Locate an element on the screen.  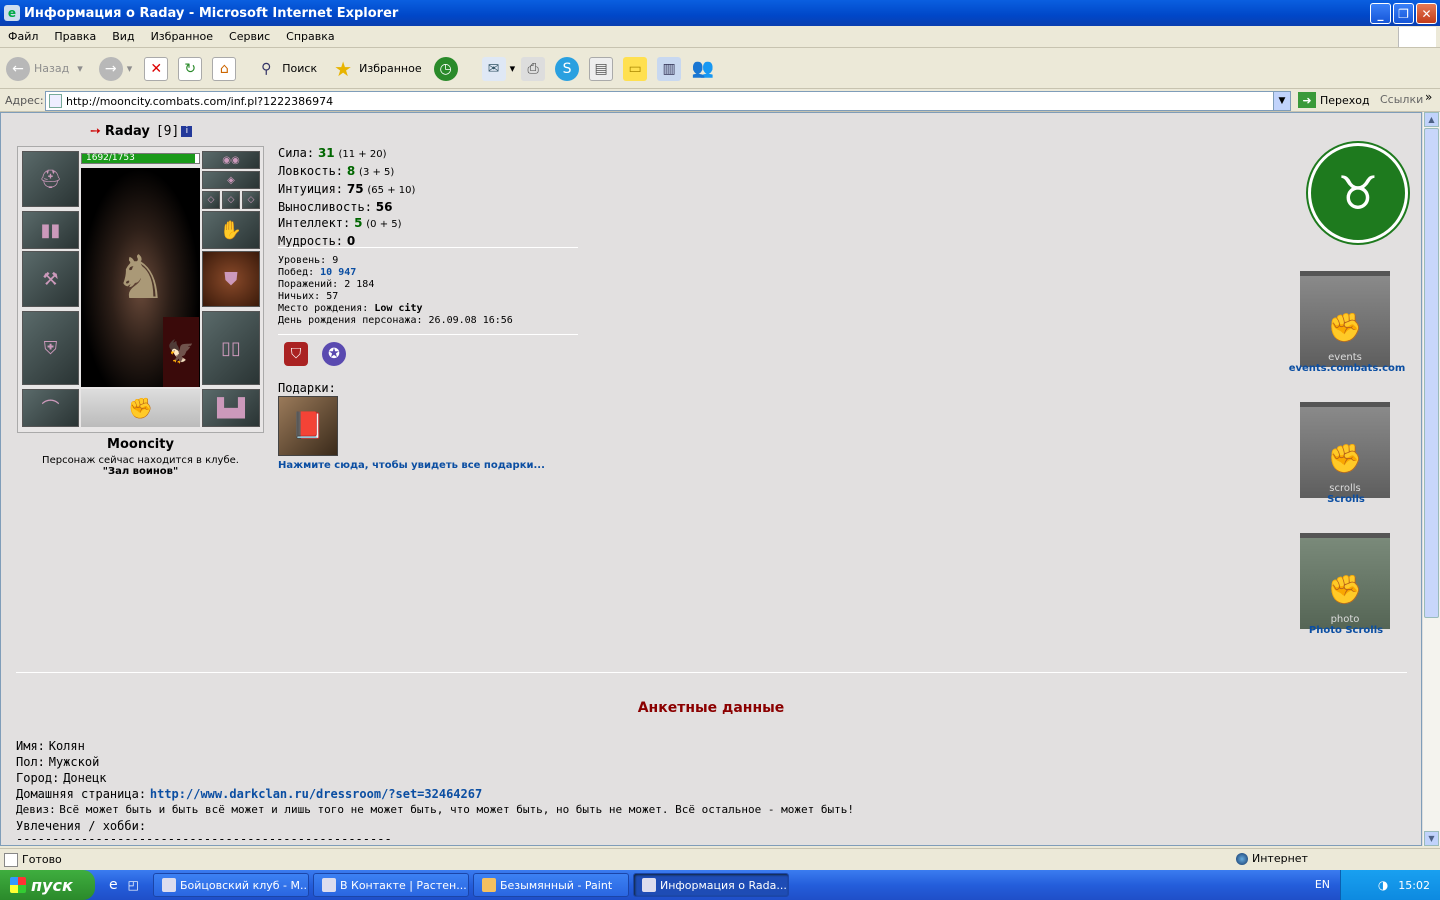
system-tray: ◑ 15:02 is located at coordinates (1390, 885).